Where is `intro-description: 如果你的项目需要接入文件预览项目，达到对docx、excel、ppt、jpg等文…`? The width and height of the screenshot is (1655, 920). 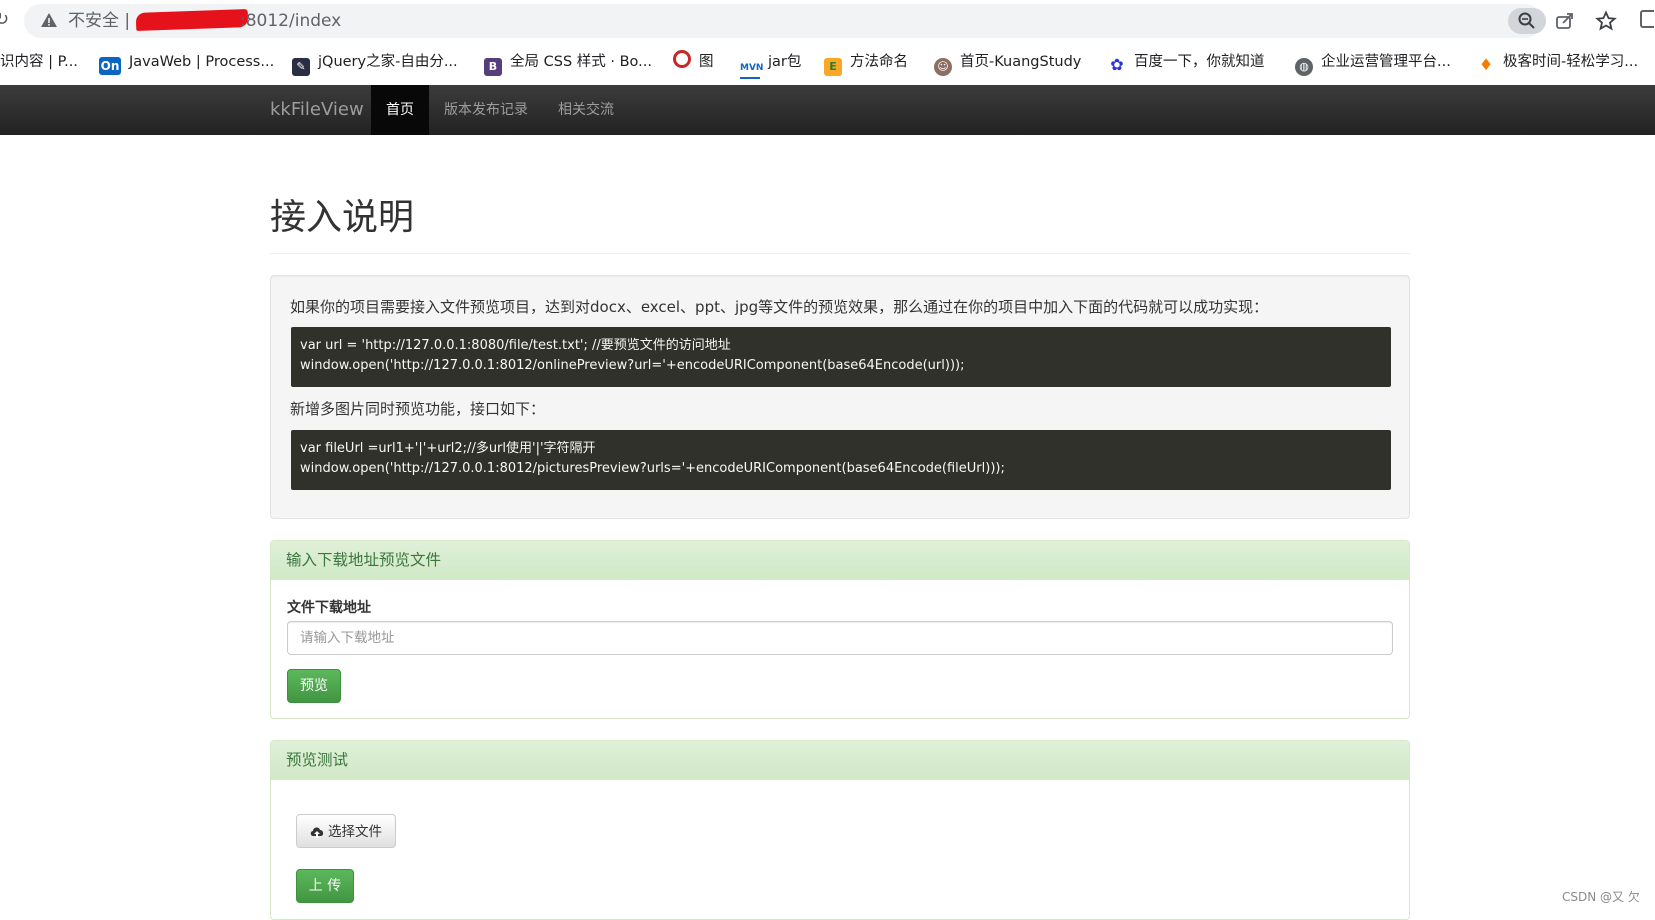 intro-description: 如果你的项目需要接入文件预览项目，达到对docx、excel、ppt、jpg等文… is located at coordinates (779, 307).